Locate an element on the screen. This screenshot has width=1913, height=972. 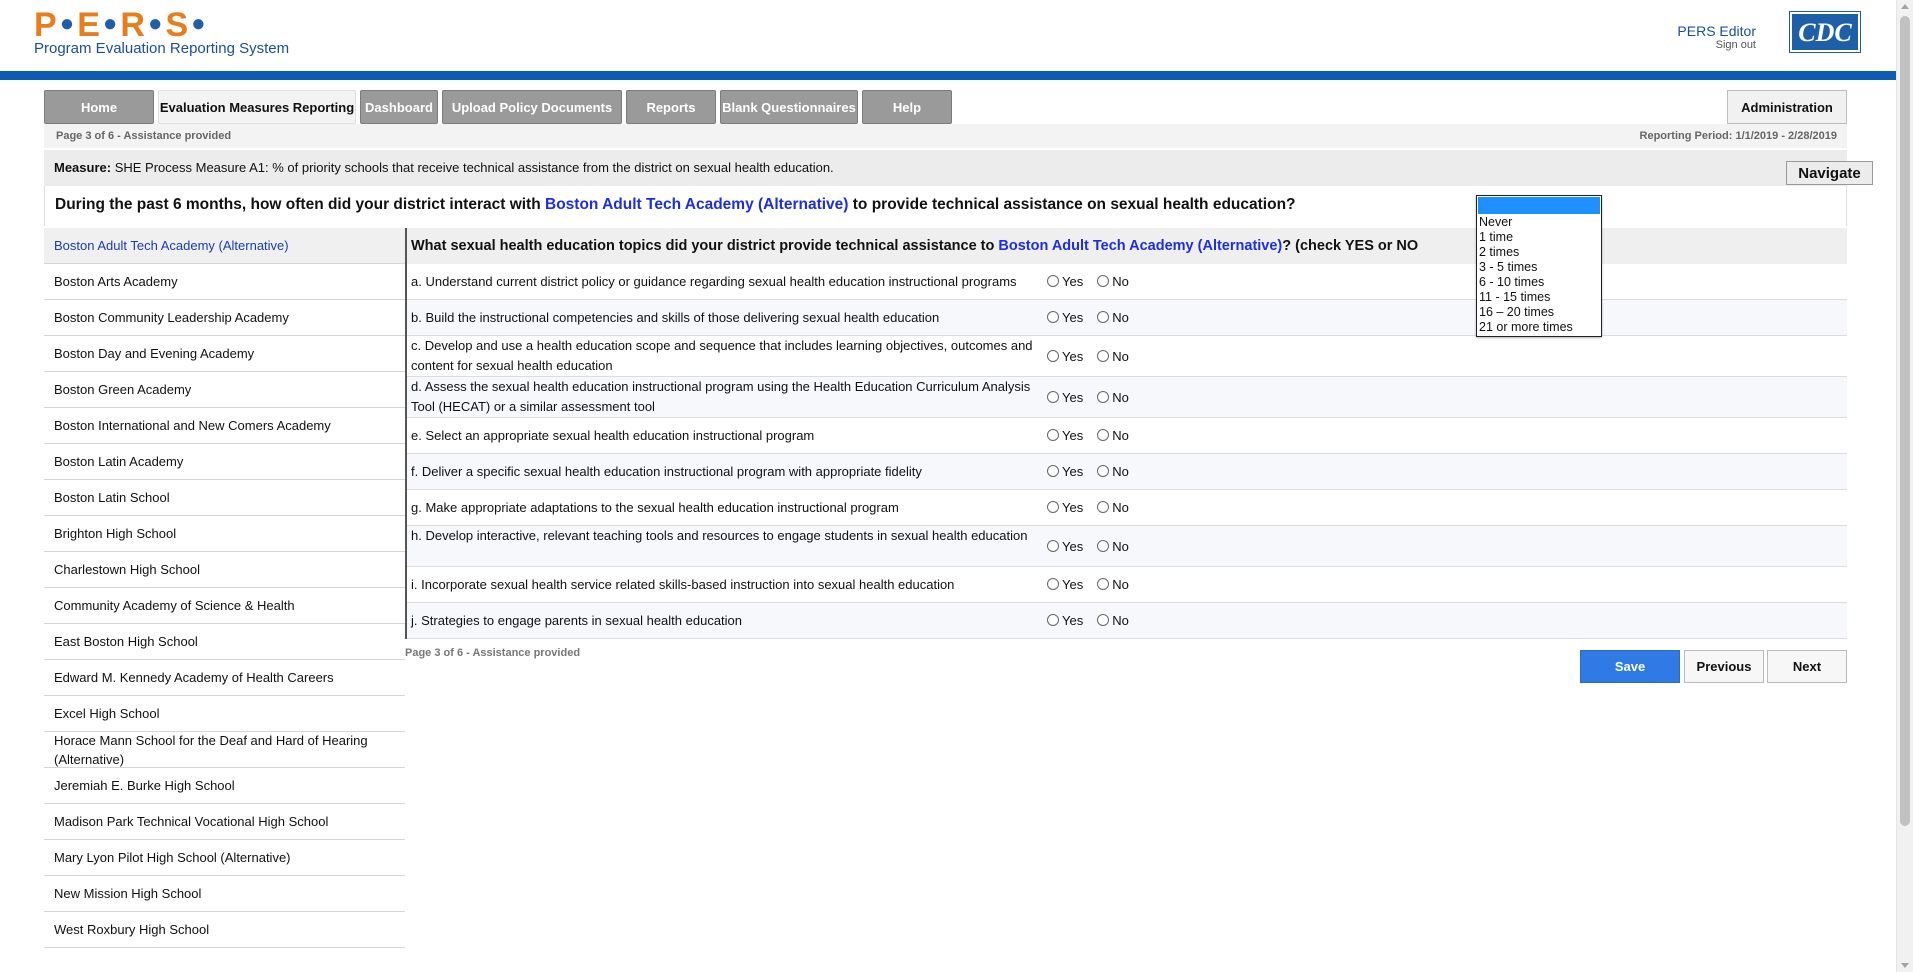
save-button: Save is located at coordinates (1630, 666).